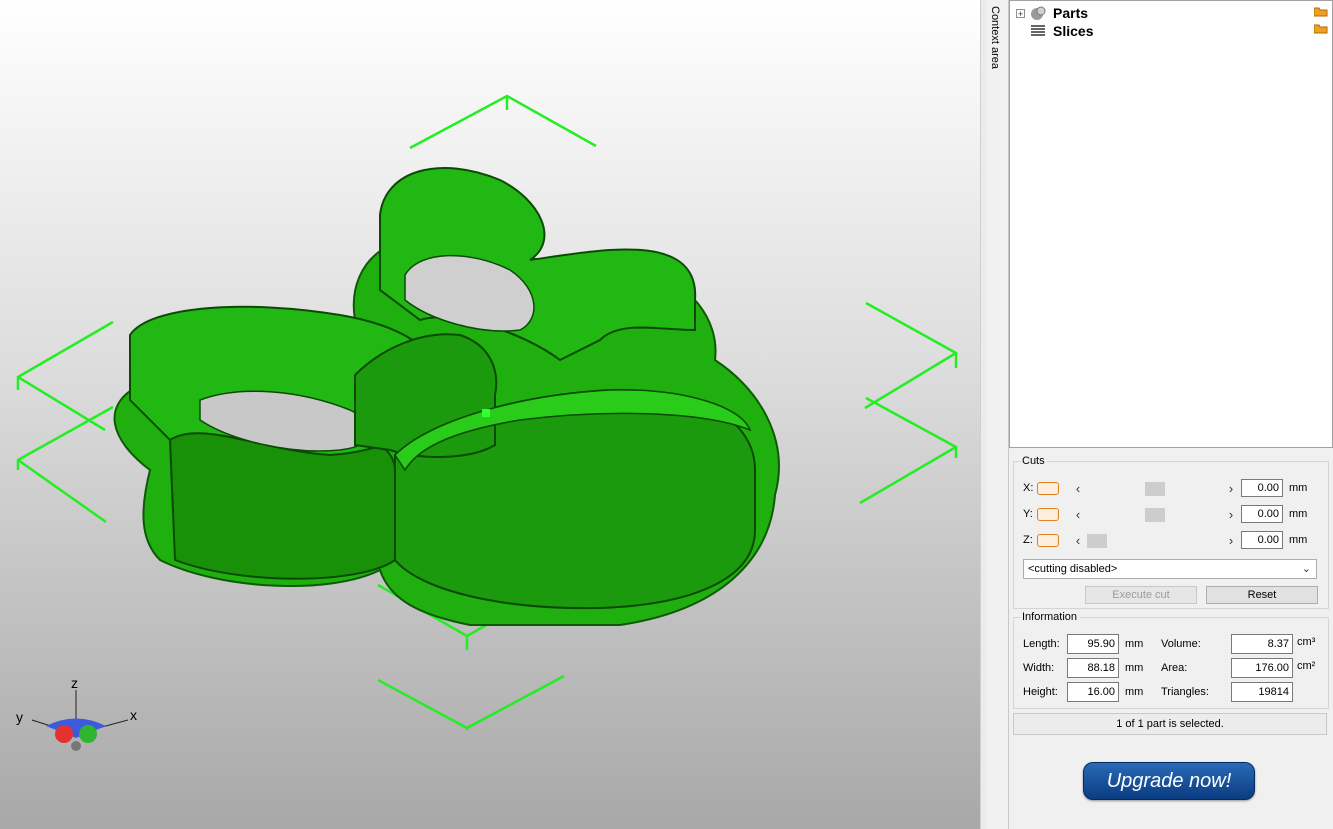  I want to click on reset-button: Reset, so click(1262, 595).